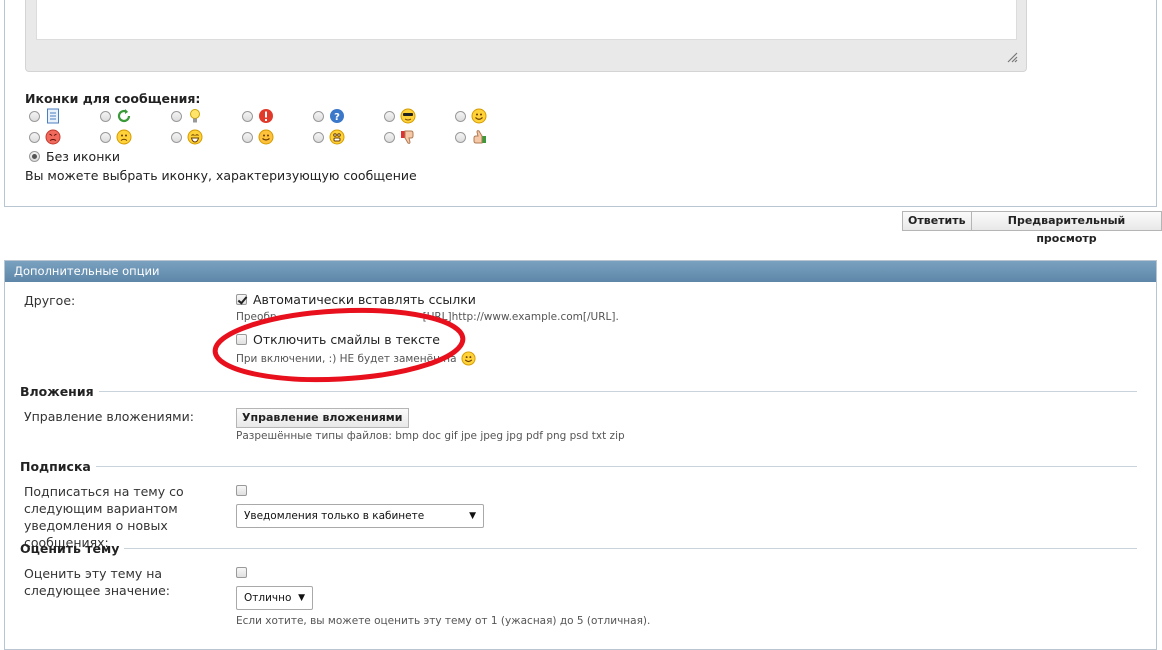 This screenshot has height=650, width=1162. What do you see at coordinates (408, 116) in the screenshot?
I see `cool-smiley-icon` at bounding box center [408, 116].